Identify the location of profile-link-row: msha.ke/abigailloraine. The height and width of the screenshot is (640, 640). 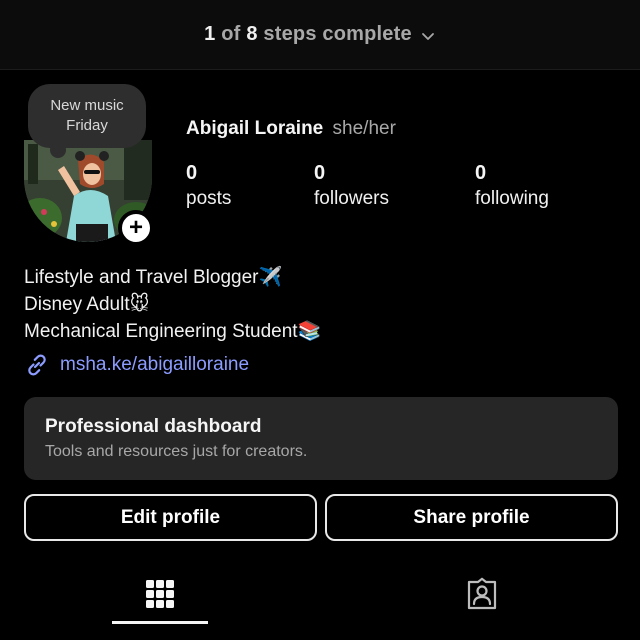
(136, 365).